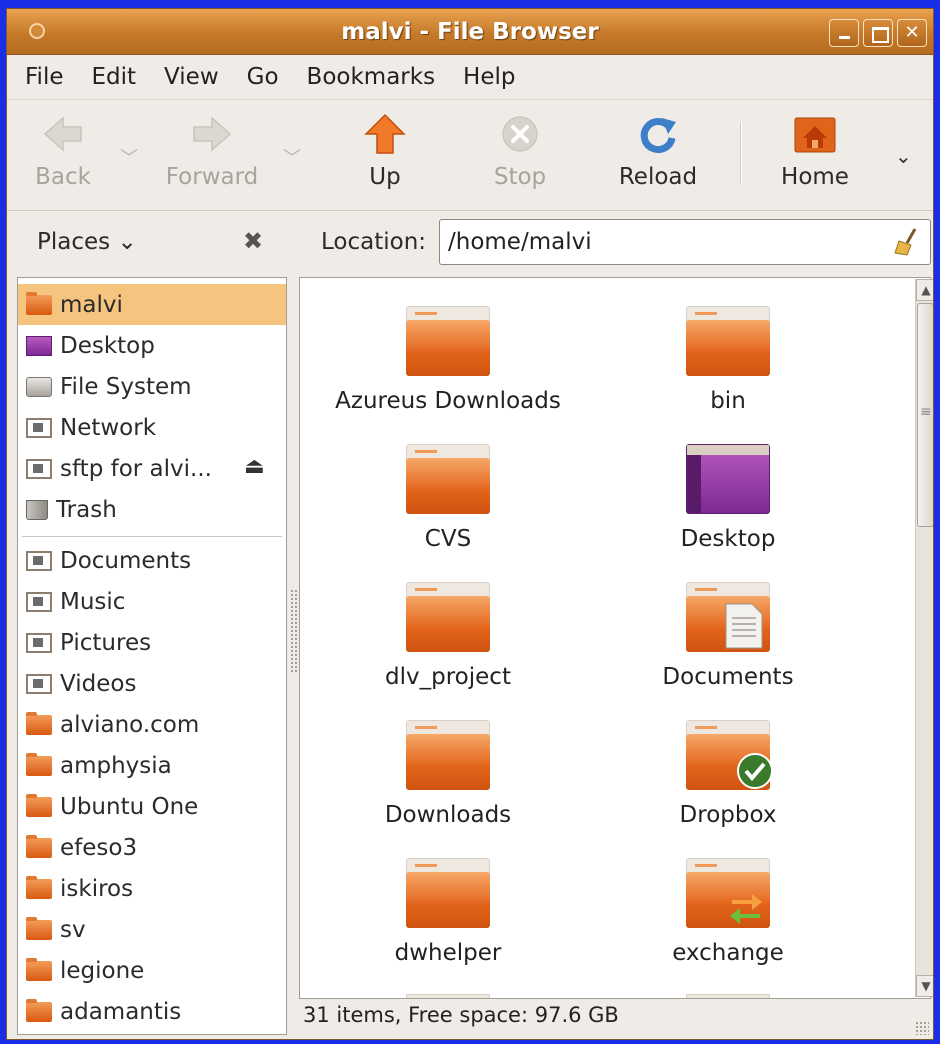  I want to click on sidebar-item-music: Music, so click(152, 601).